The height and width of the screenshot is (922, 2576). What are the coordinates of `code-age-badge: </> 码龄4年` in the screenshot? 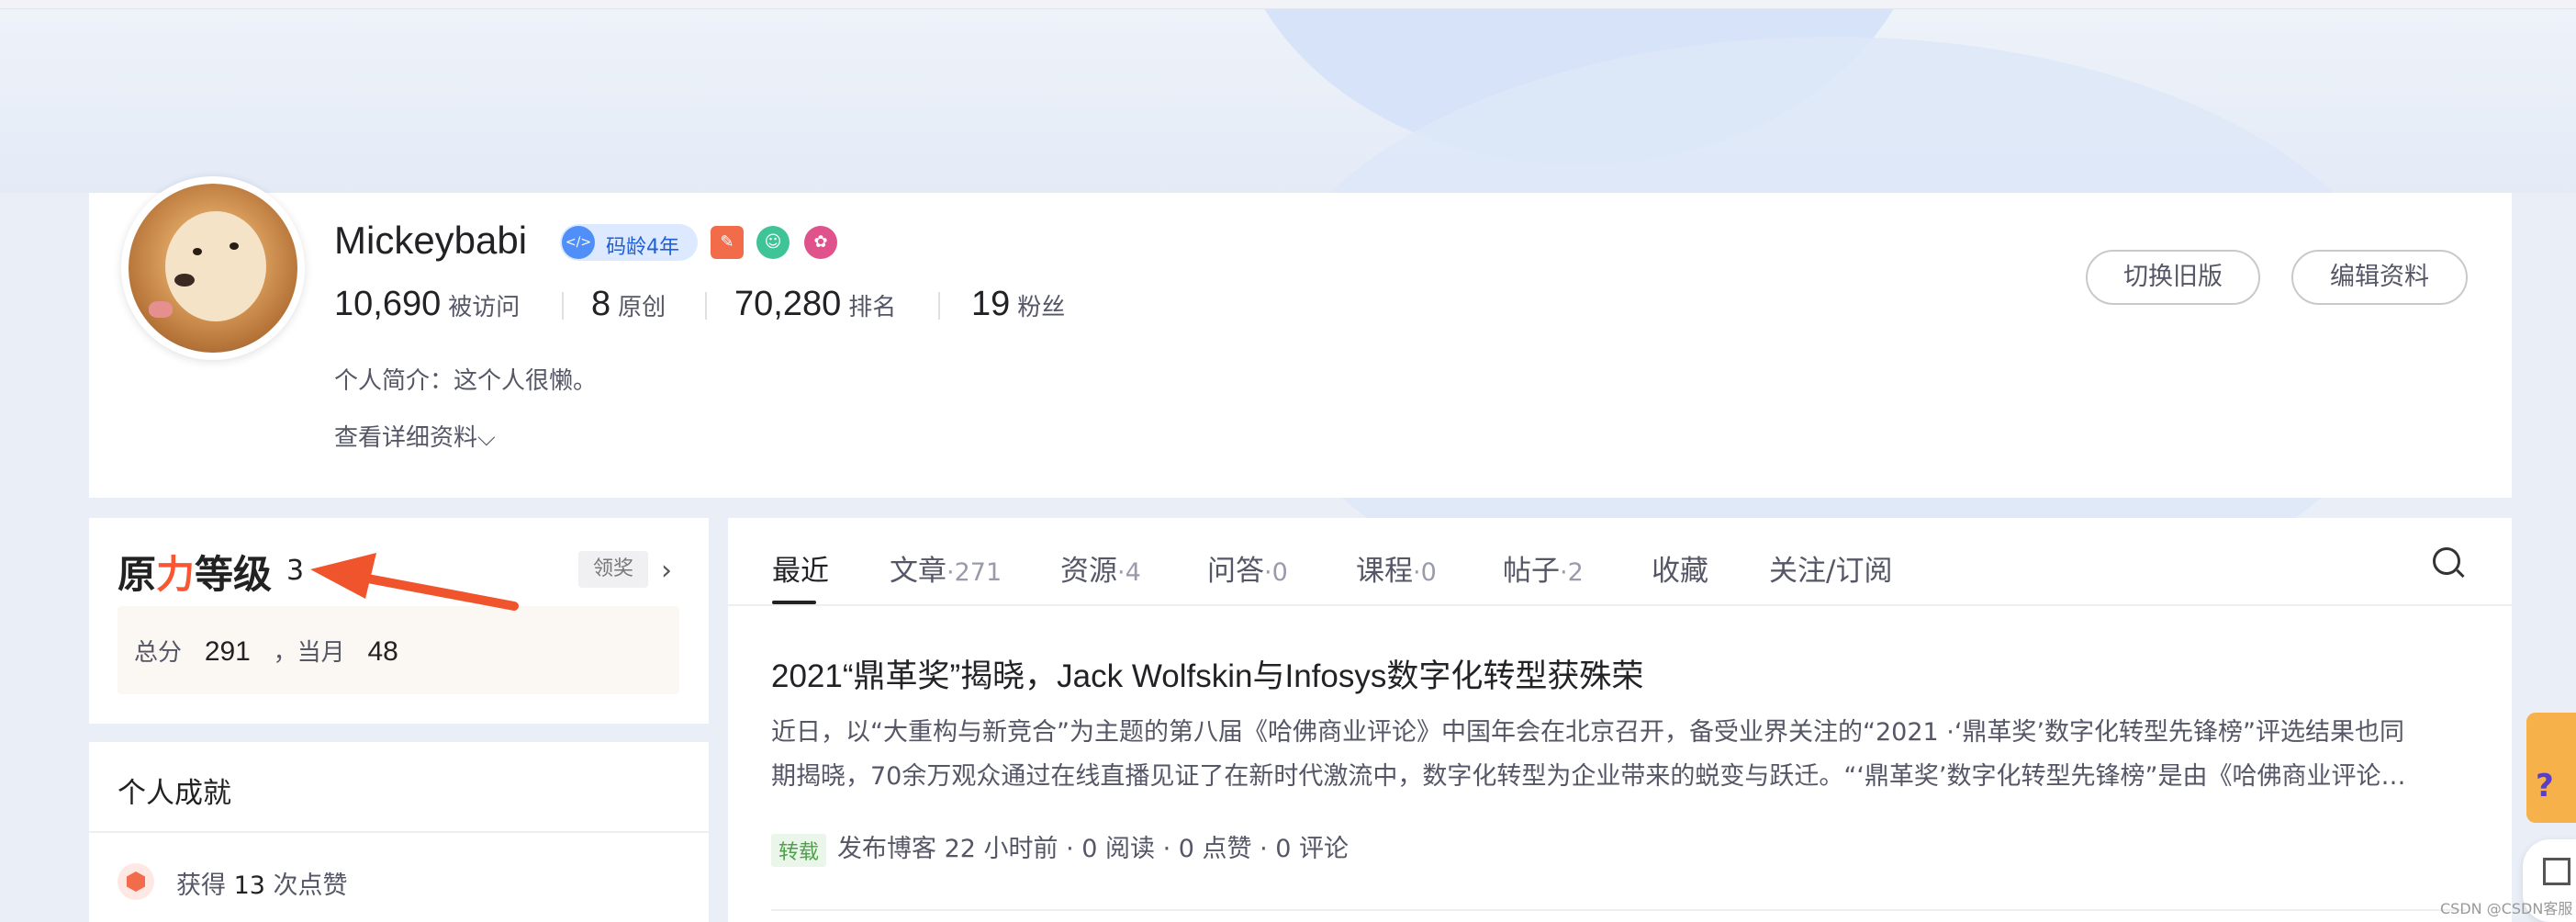 It's located at (629, 242).